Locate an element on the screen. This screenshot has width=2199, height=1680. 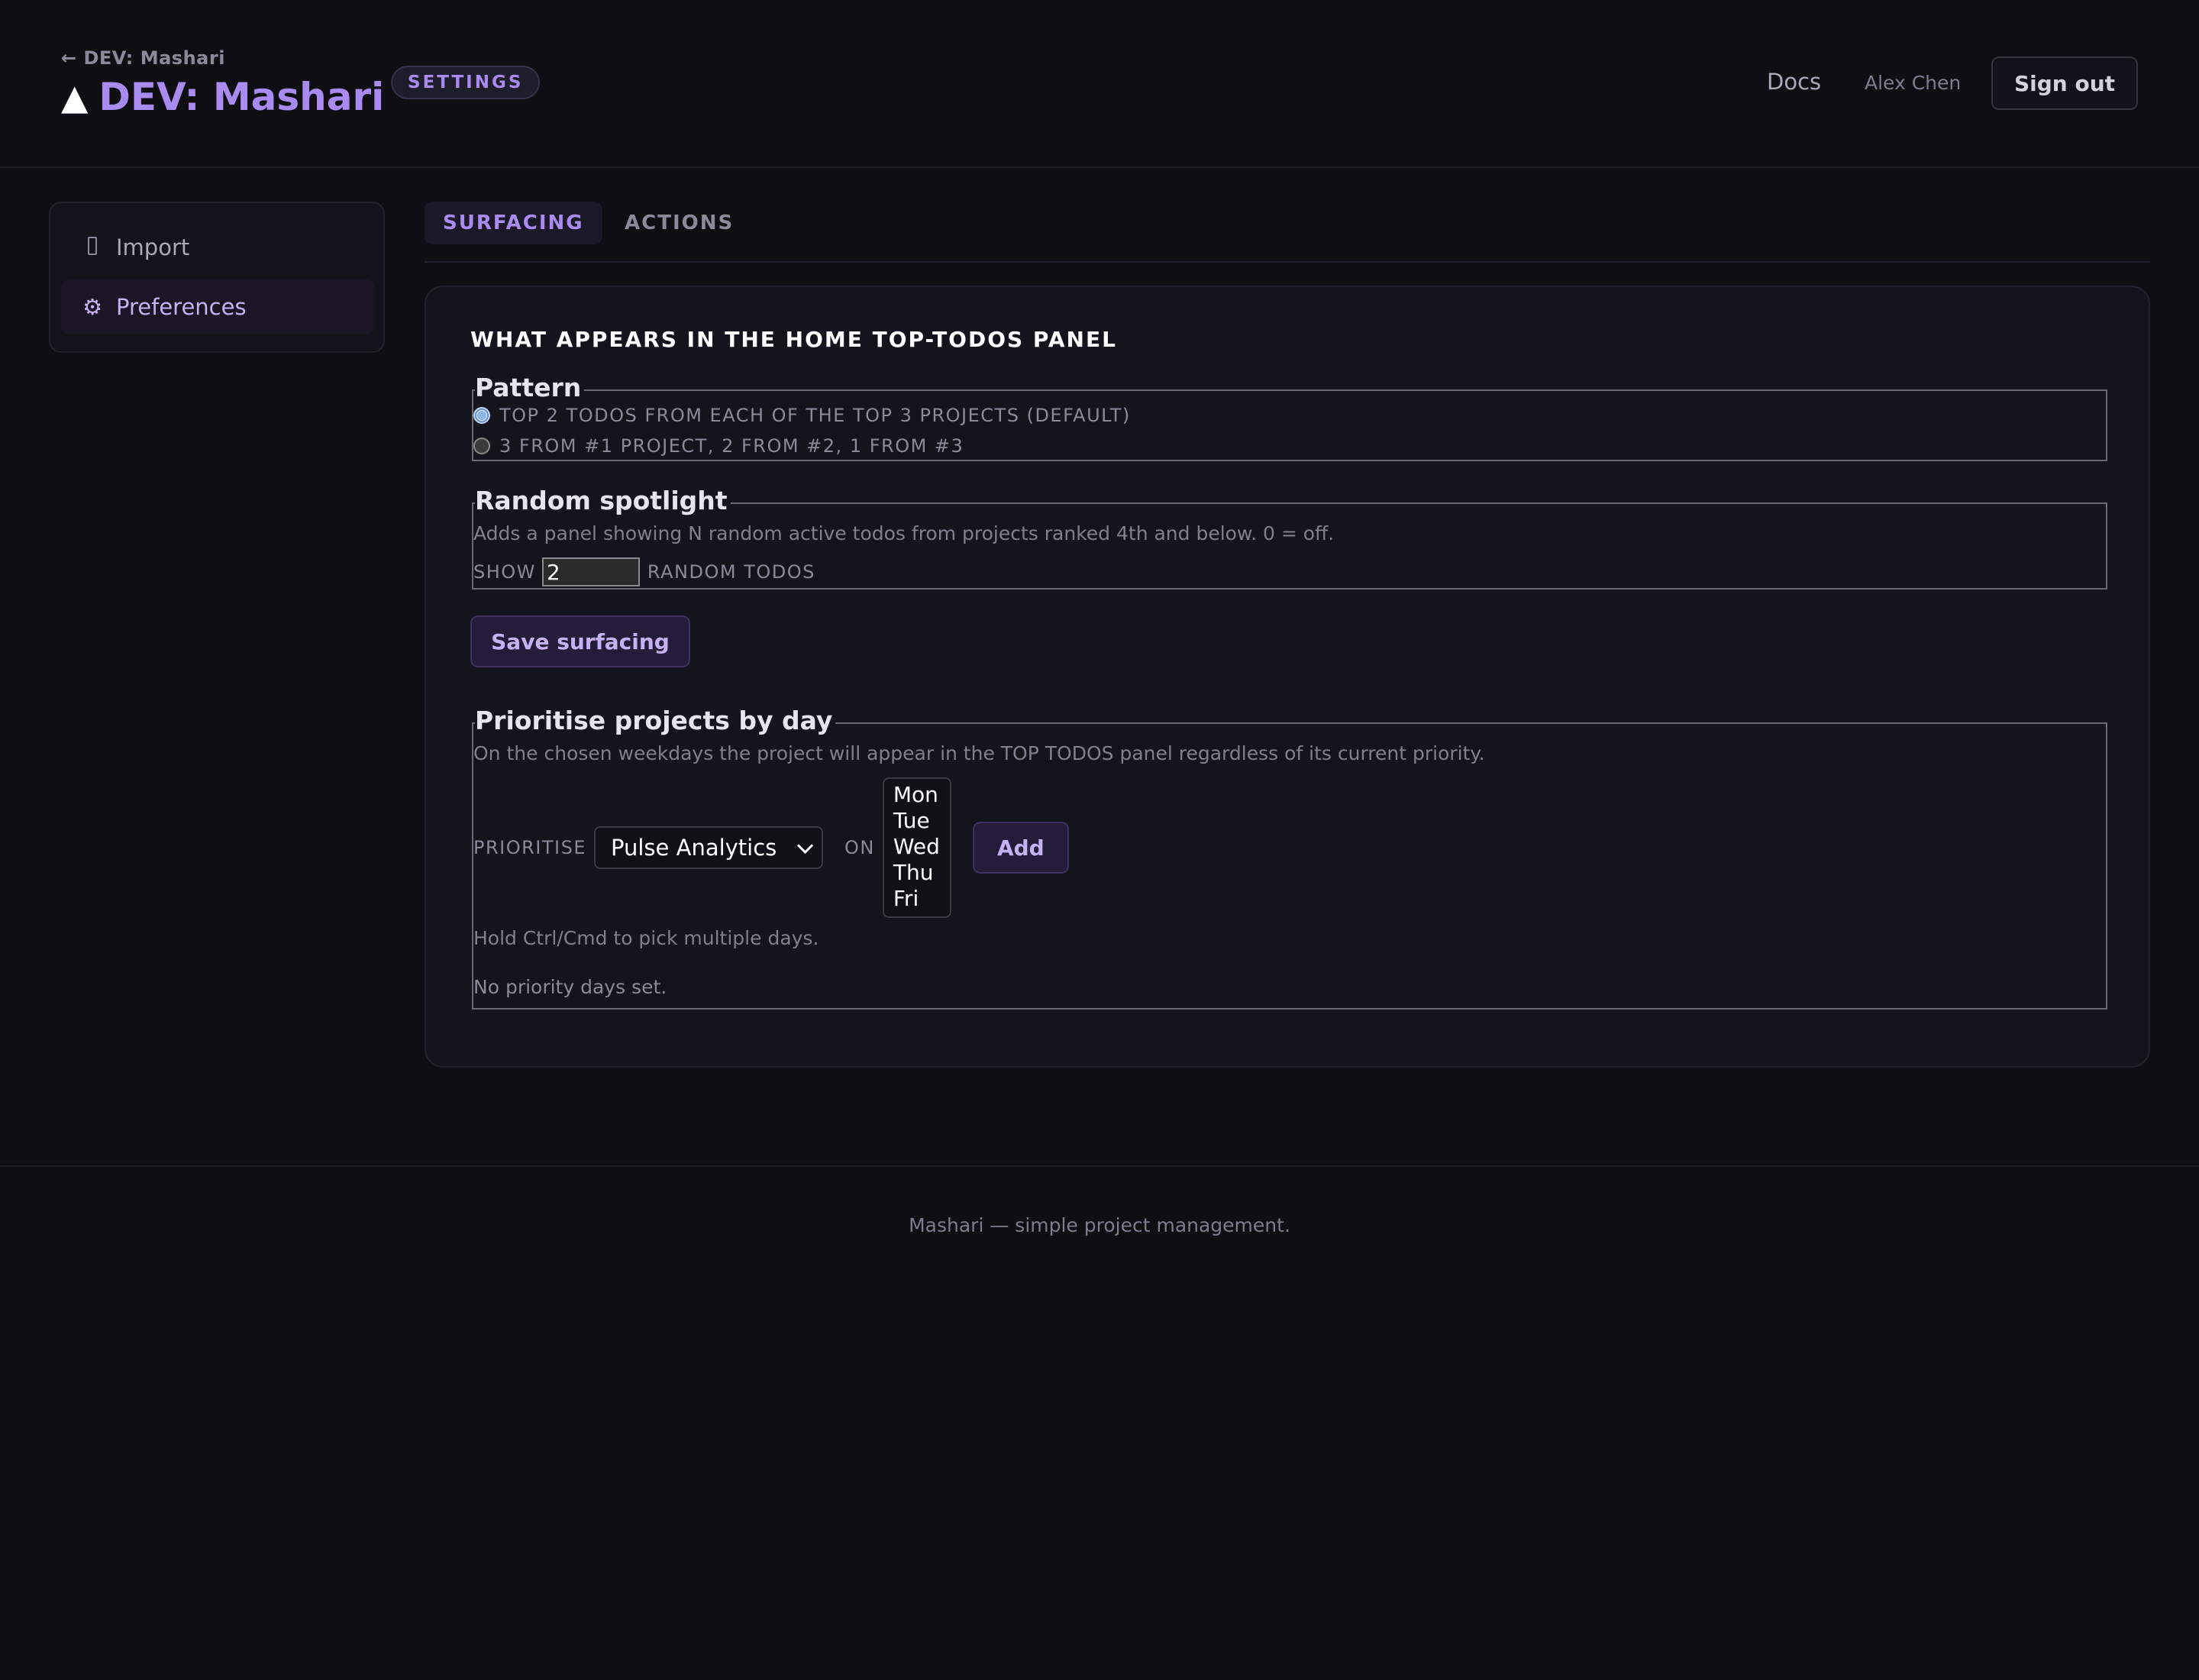
pattern-option-weighted: 3 FROM #1 PROJECT, 2 FROM #2, 1 FROM #3 is located at coordinates (719, 446).